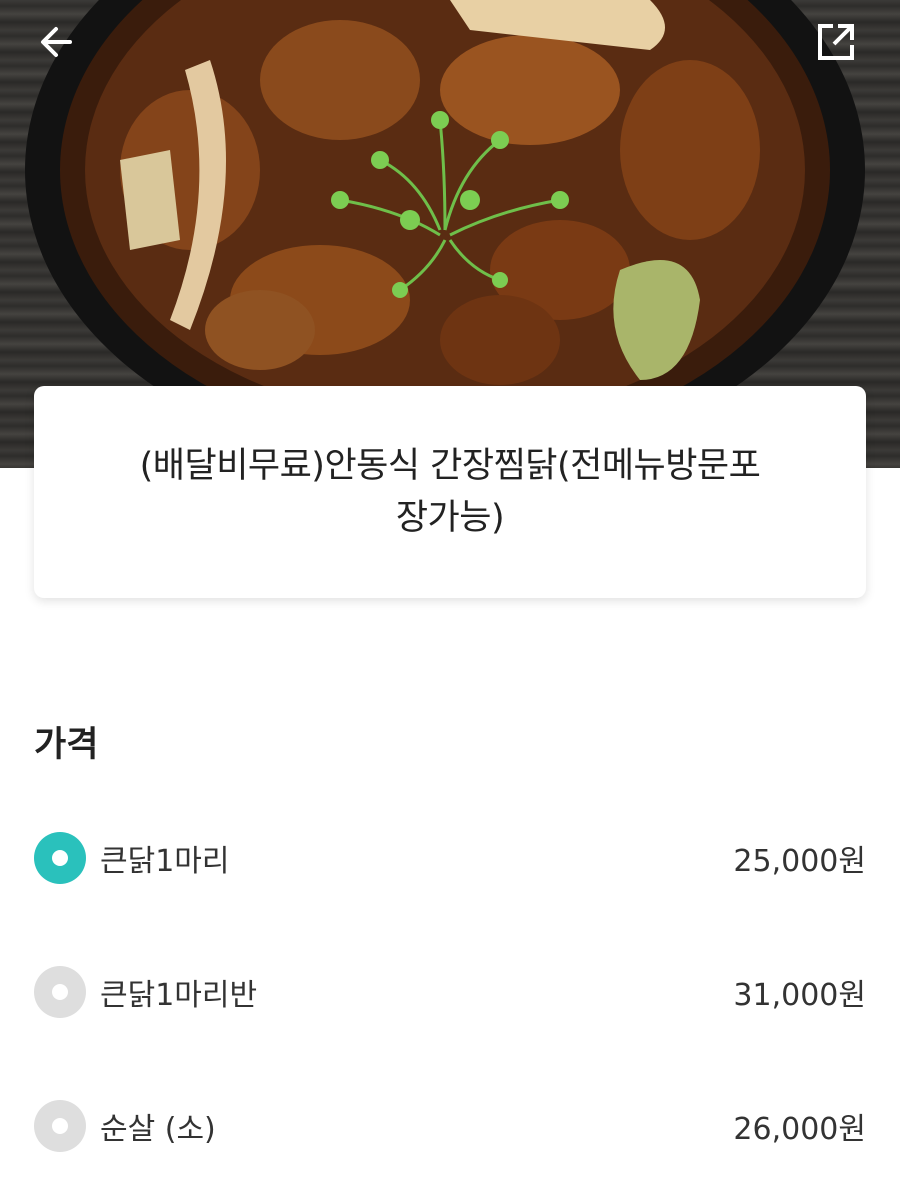 The width and height of the screenshot is (900, 1197). What do you see at coordinates (450, 1126) in the screenshot?
I see `price-option: 순살 (소) 26,000원` at bounding box center [450, 1126].